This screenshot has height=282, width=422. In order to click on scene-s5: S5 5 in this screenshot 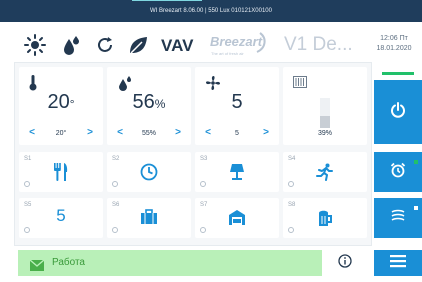, I will do `click(61, 218)`.